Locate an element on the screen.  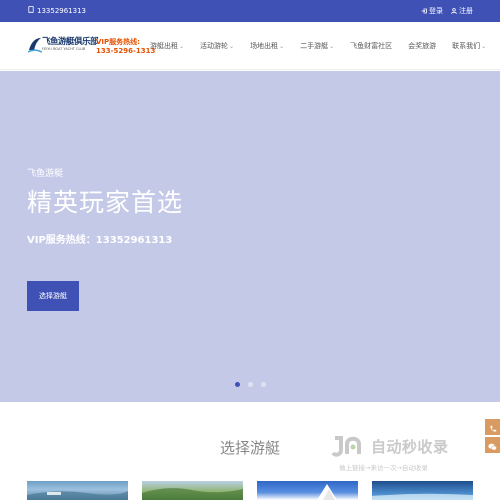
yacht-thumbnails is located at coordinates (257, 490).